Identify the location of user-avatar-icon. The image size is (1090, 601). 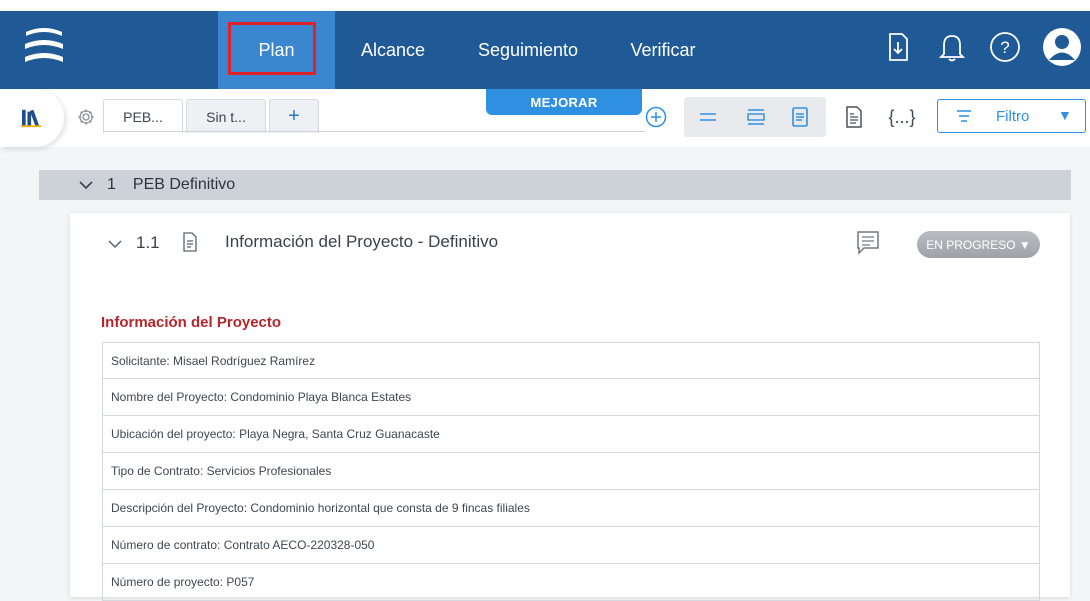
(1062, 47).